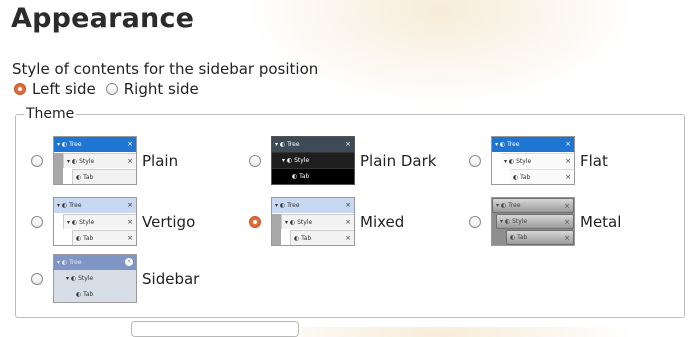 This screenshot has height=337, width=700. I want to click on metal-radio, so click(475, 221).